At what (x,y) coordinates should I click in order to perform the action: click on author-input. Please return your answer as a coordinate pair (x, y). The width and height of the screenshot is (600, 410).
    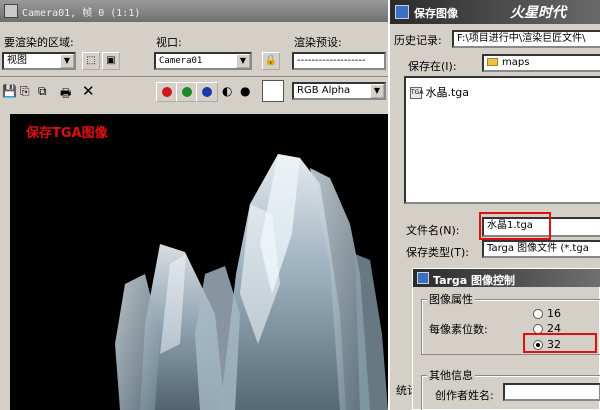
    Looking at the image, I should click on (551, 392).